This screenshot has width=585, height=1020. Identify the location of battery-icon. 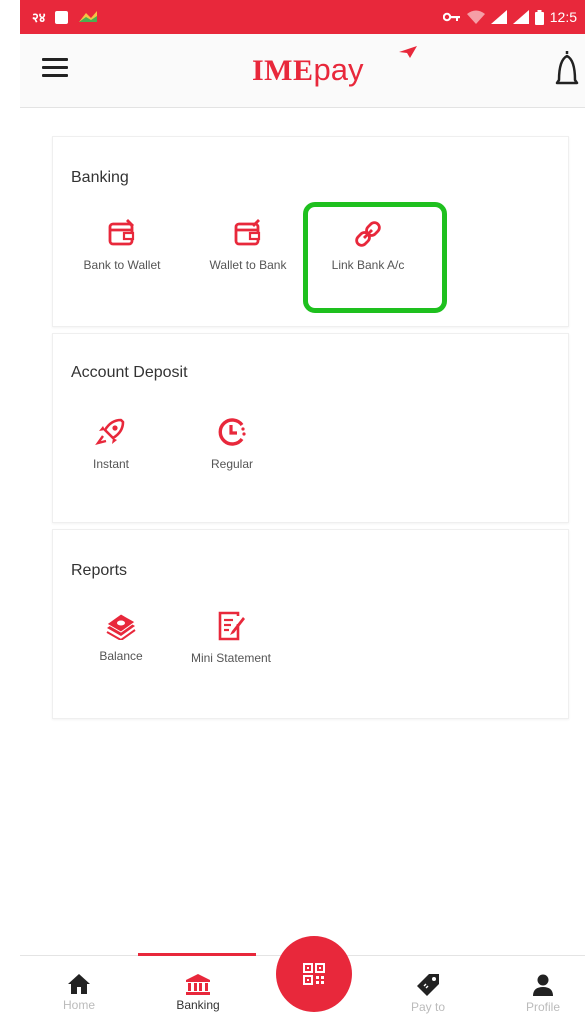
(539, 17).